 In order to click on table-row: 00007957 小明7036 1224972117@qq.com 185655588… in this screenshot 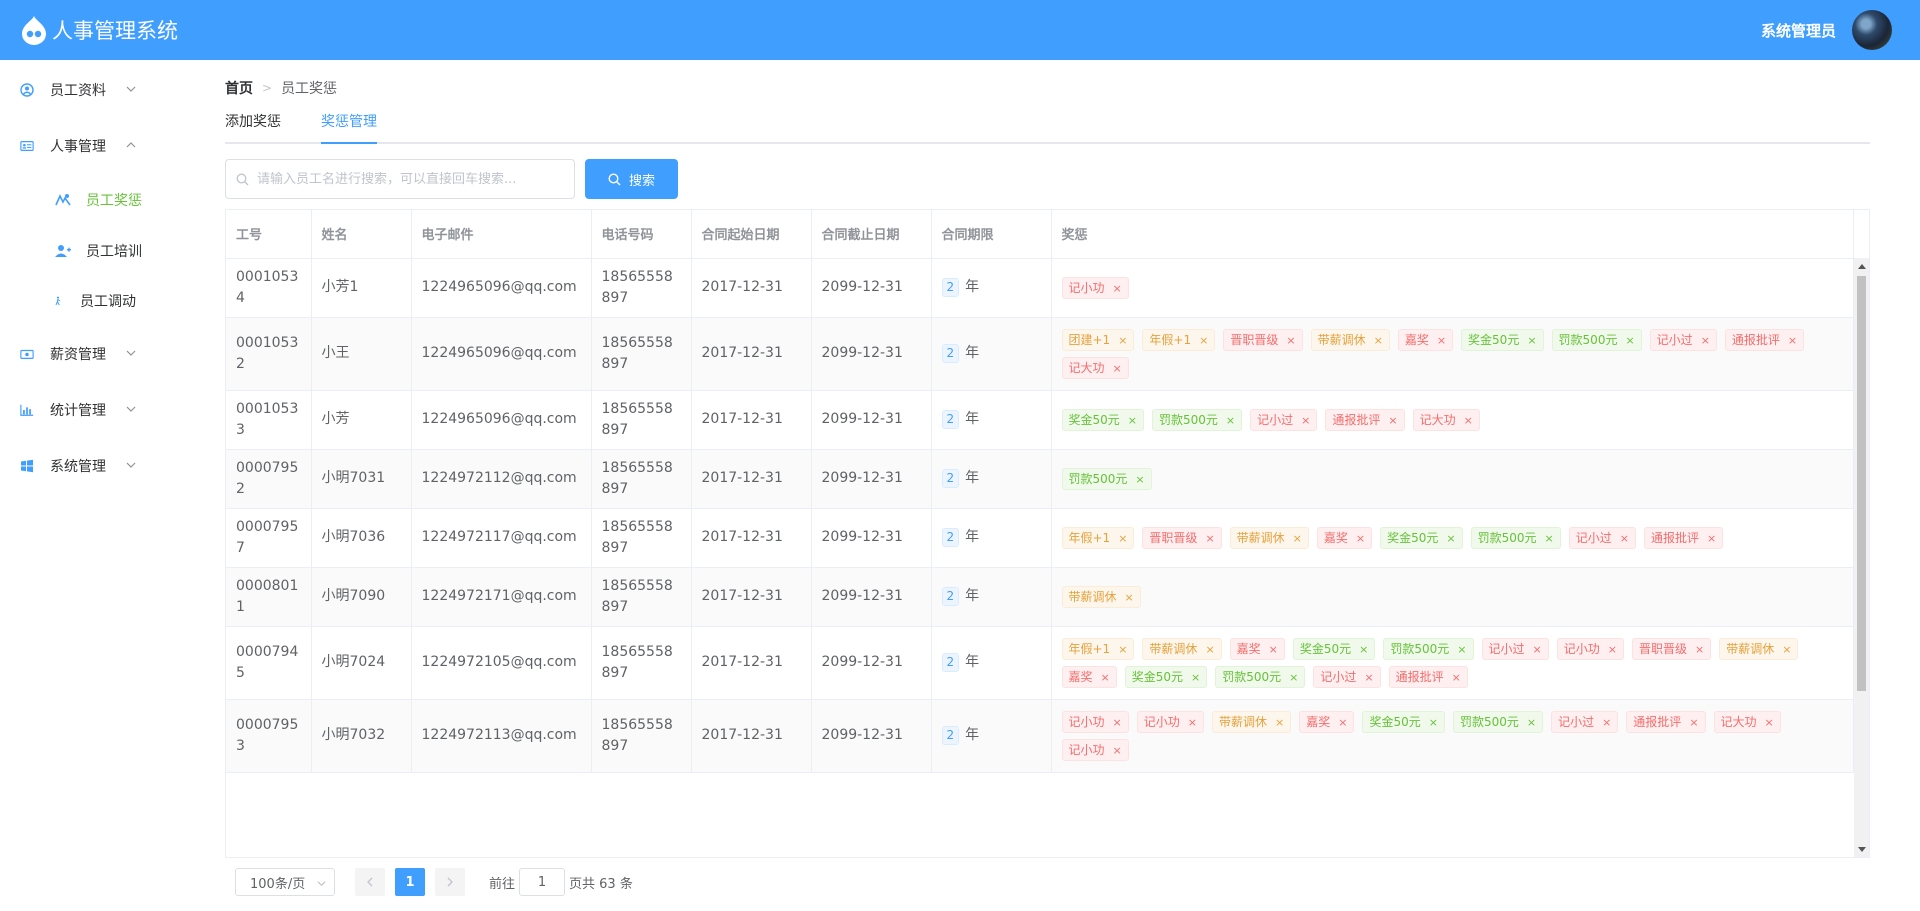, I will do `click(1040, 538)`.